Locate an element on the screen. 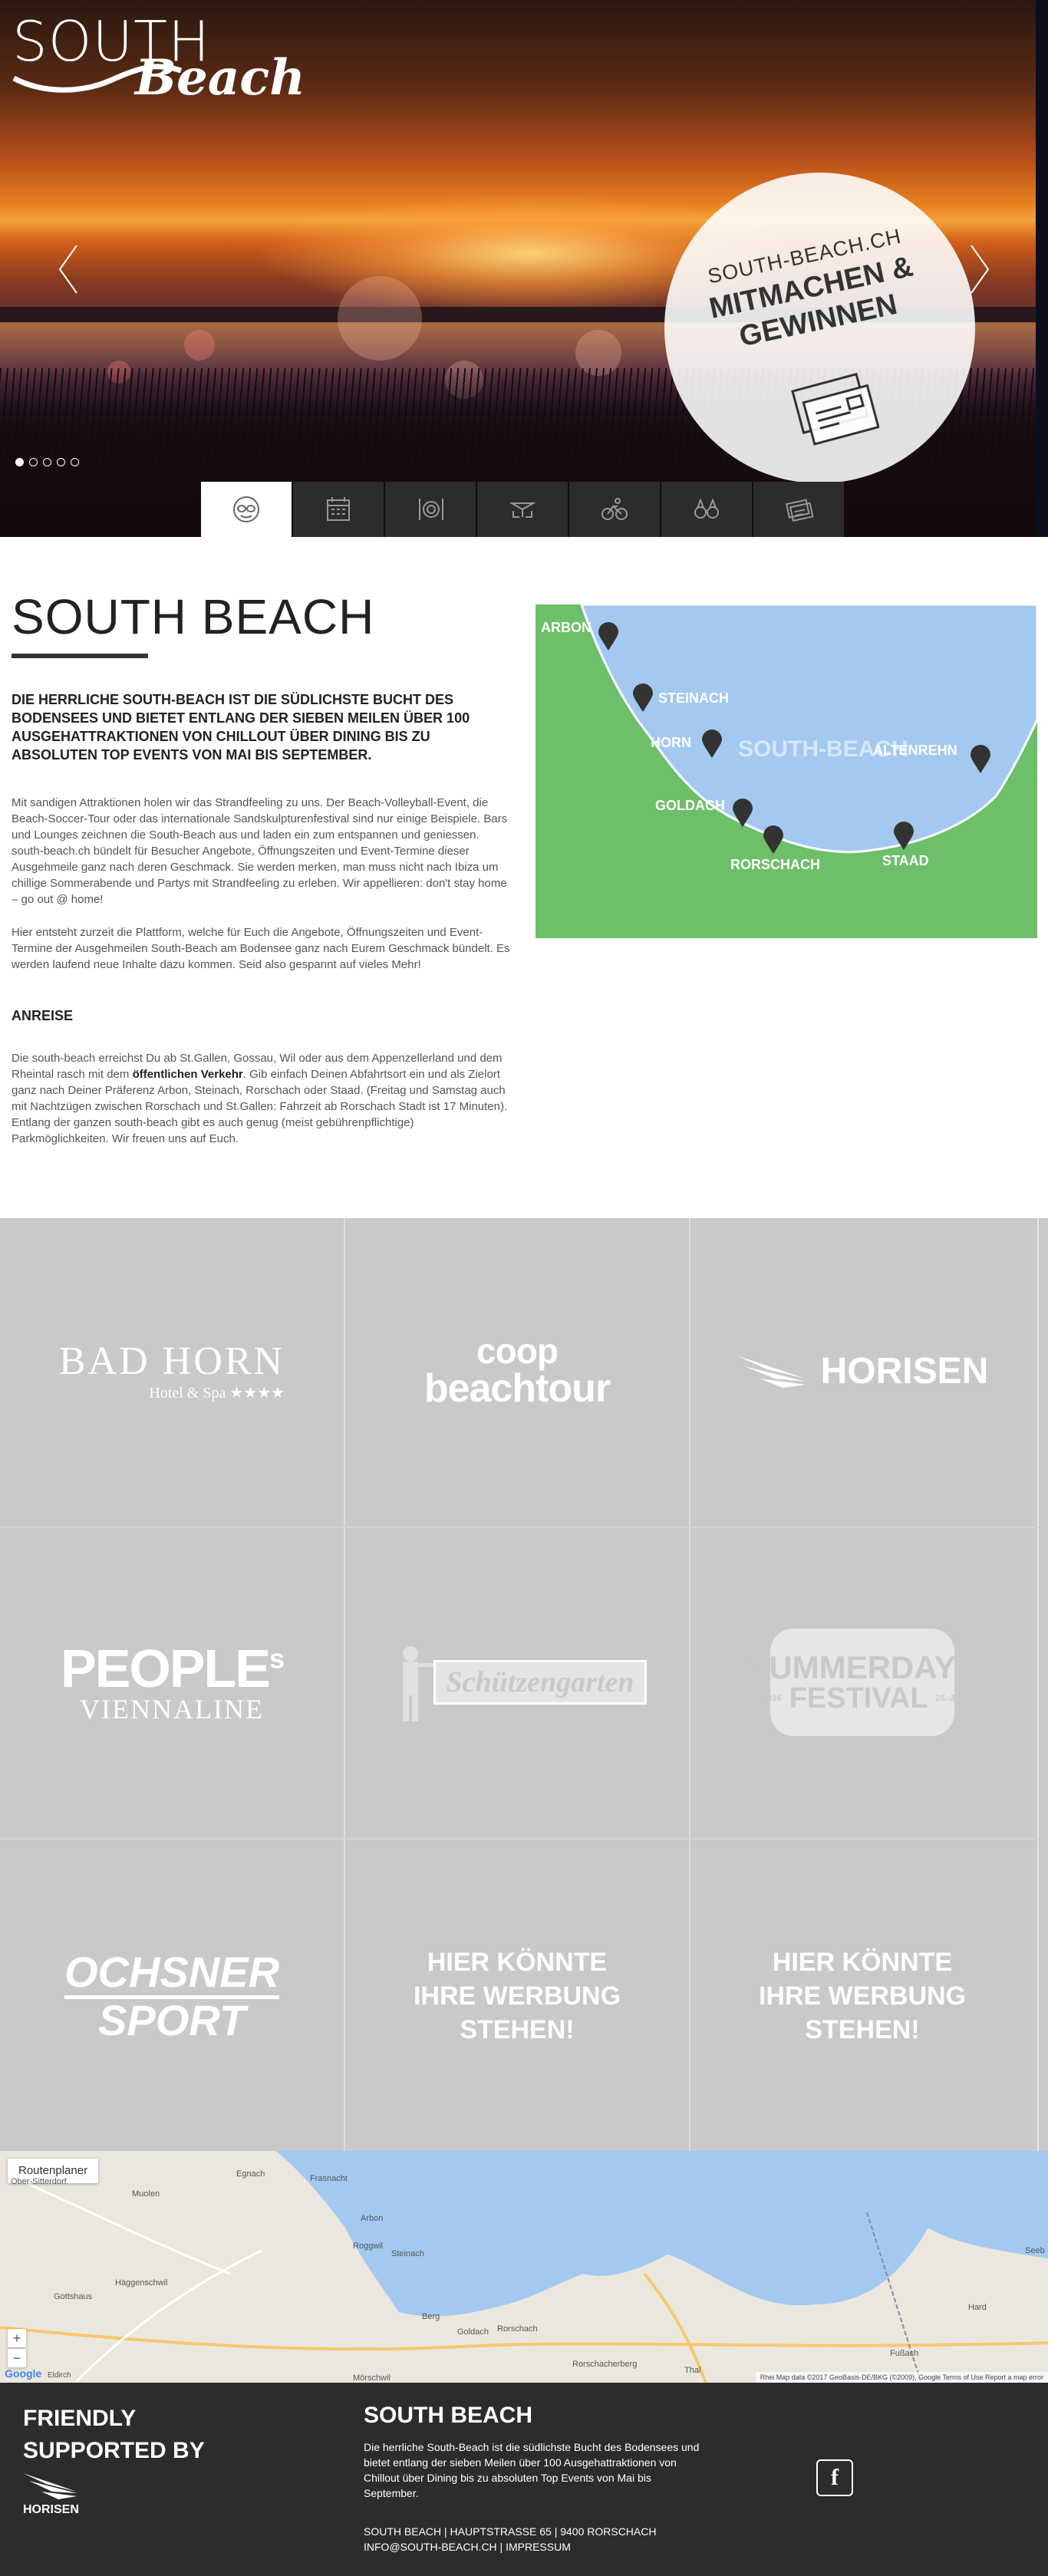 The image size is (1048, 2576). dining-icon is located at coordinates (431, 509).